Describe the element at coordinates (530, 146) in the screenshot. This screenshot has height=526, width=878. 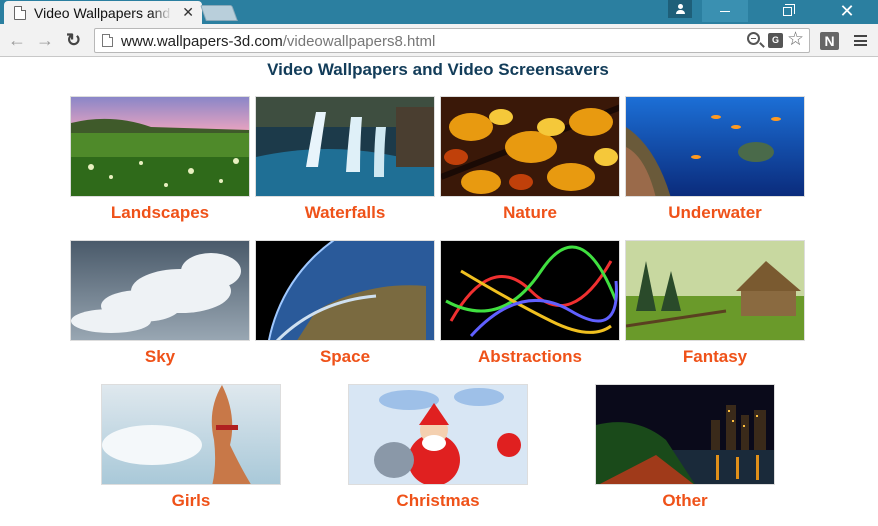
I see `nature-thumbnail` at that location.